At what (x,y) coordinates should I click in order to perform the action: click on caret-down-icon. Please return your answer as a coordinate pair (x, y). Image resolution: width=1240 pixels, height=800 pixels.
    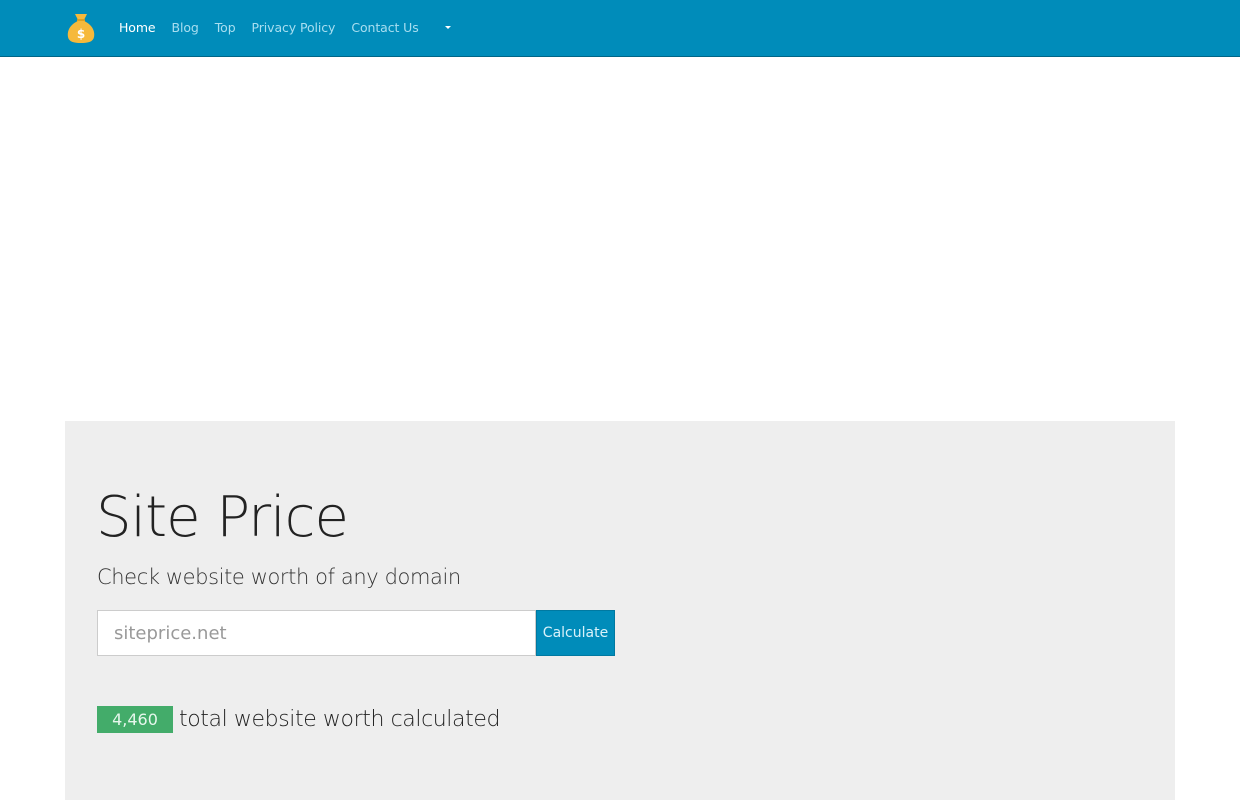
    Looking at the image, I should click on (447, 27).